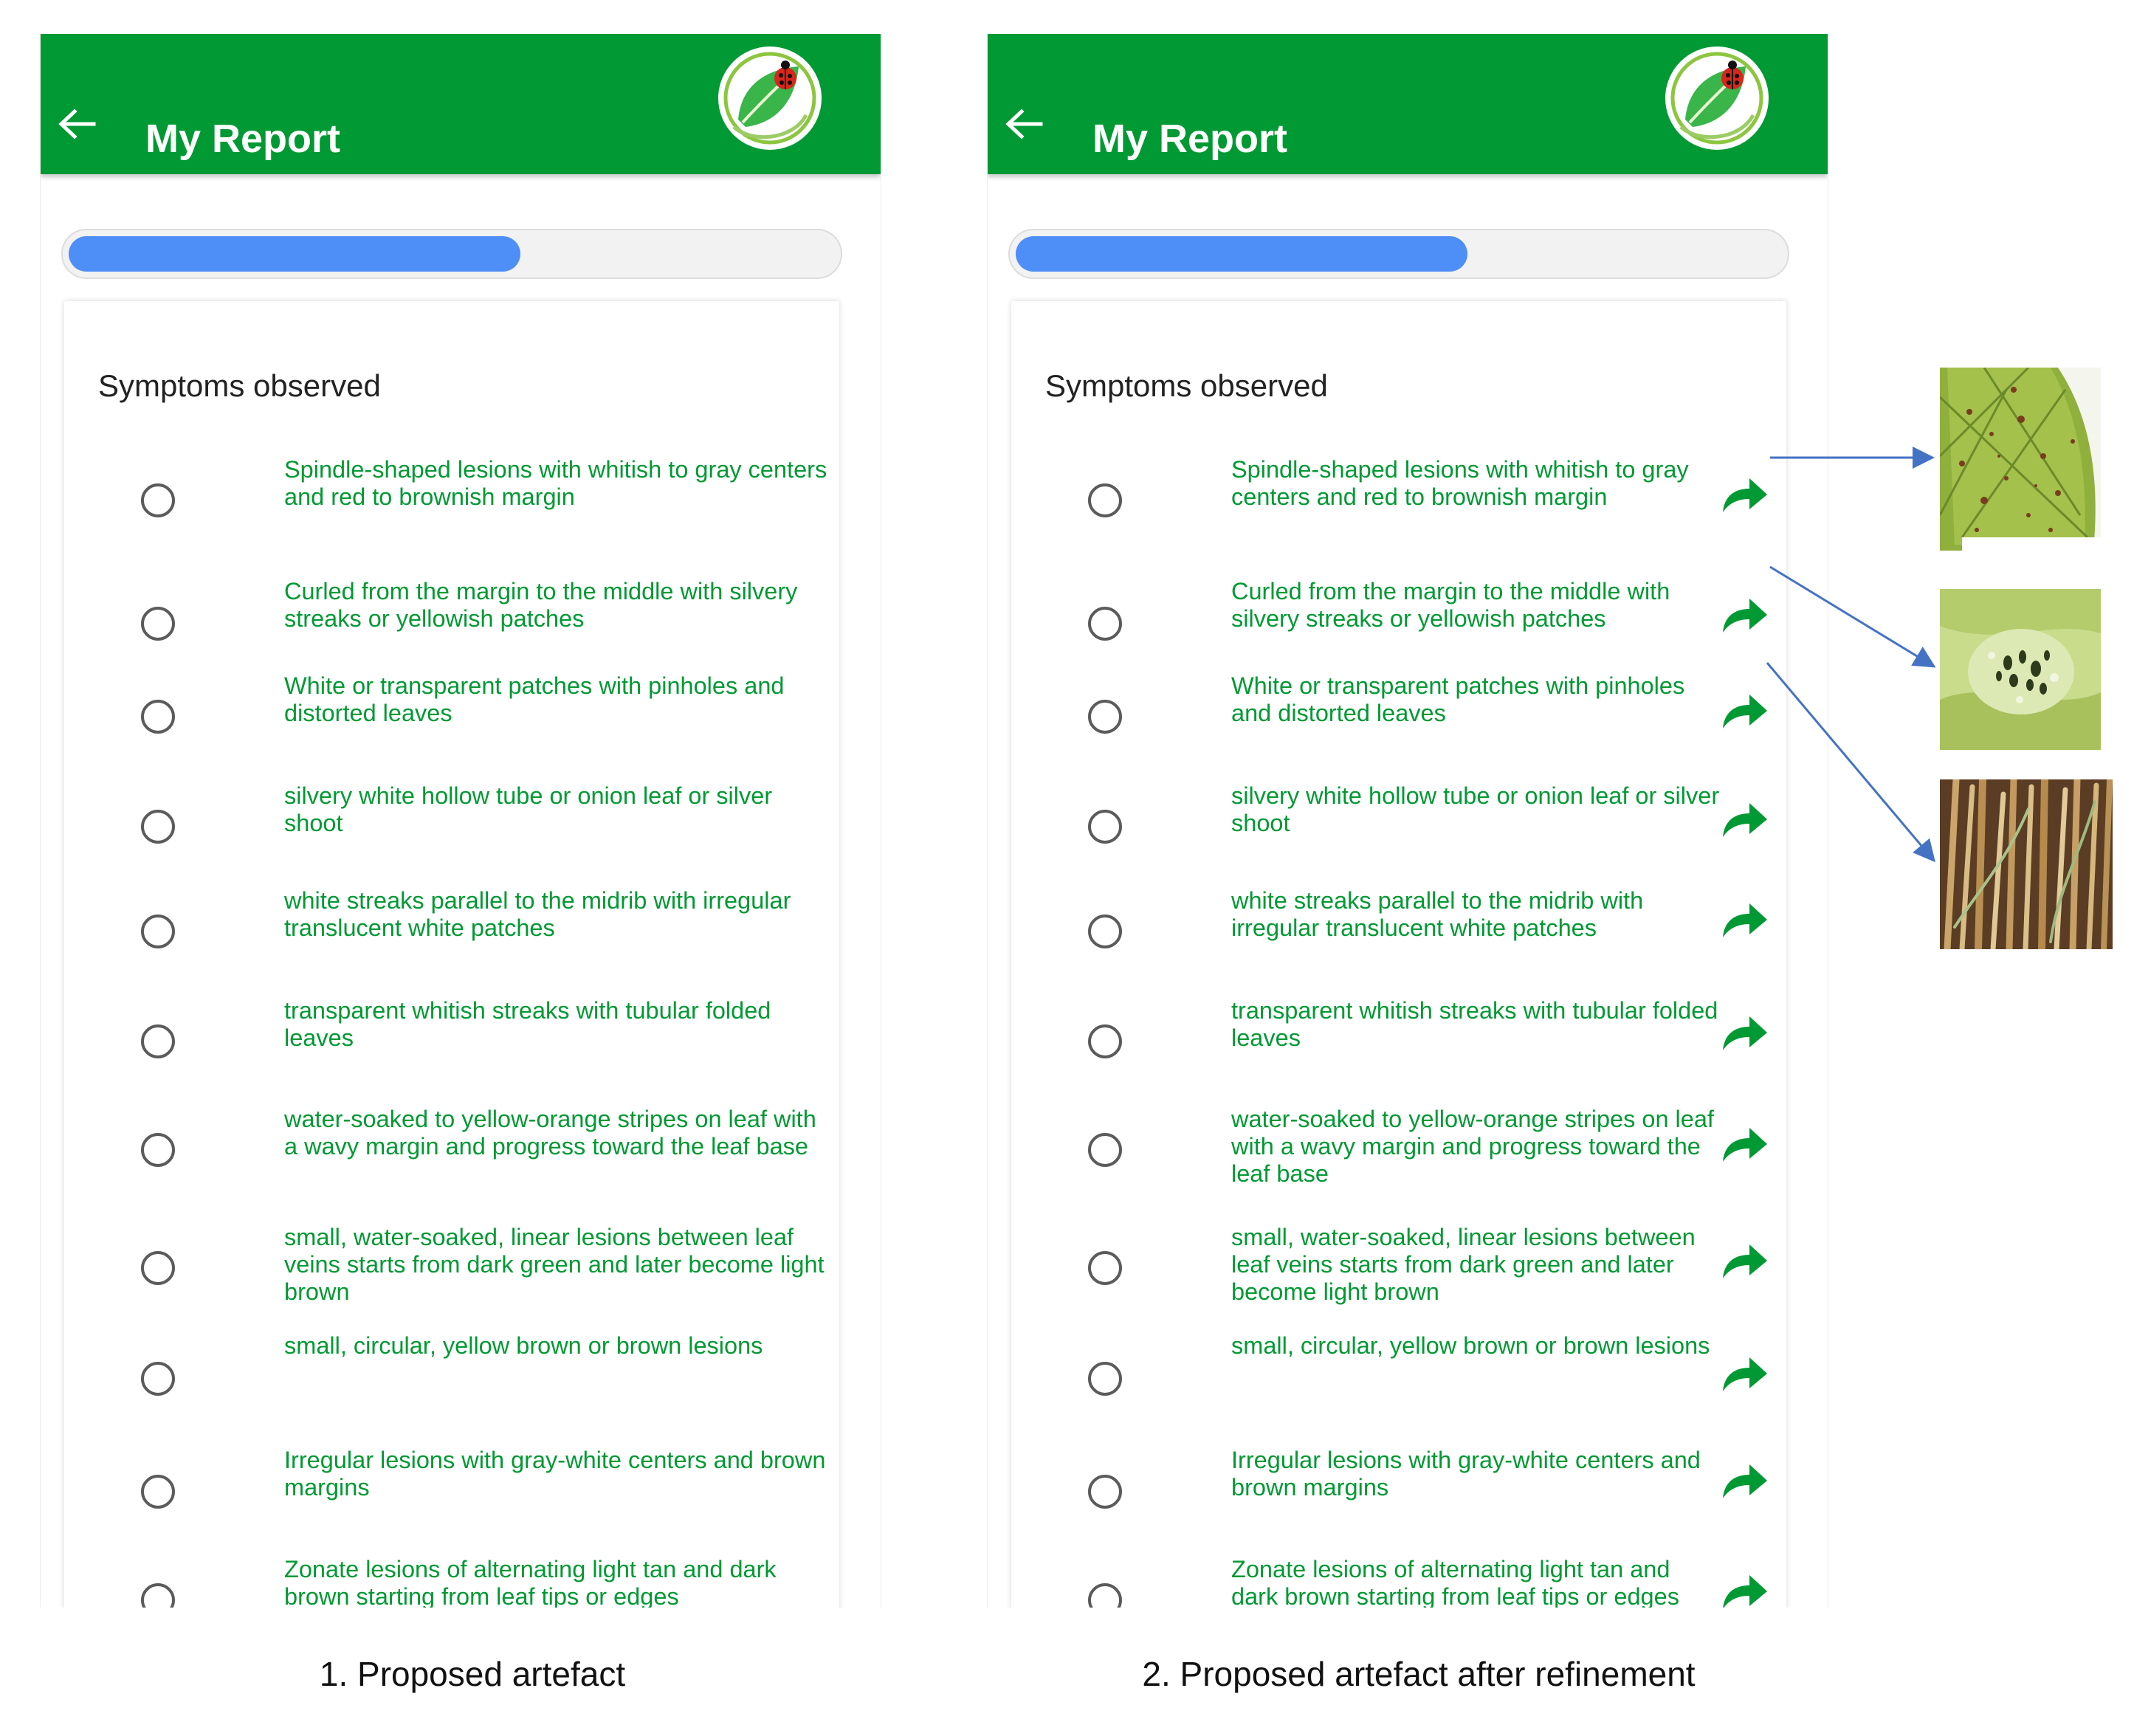 This screenshot has width=2134, height=1736. I want to click on symptom-photo-spotted-leaf, so click(2020, 459).